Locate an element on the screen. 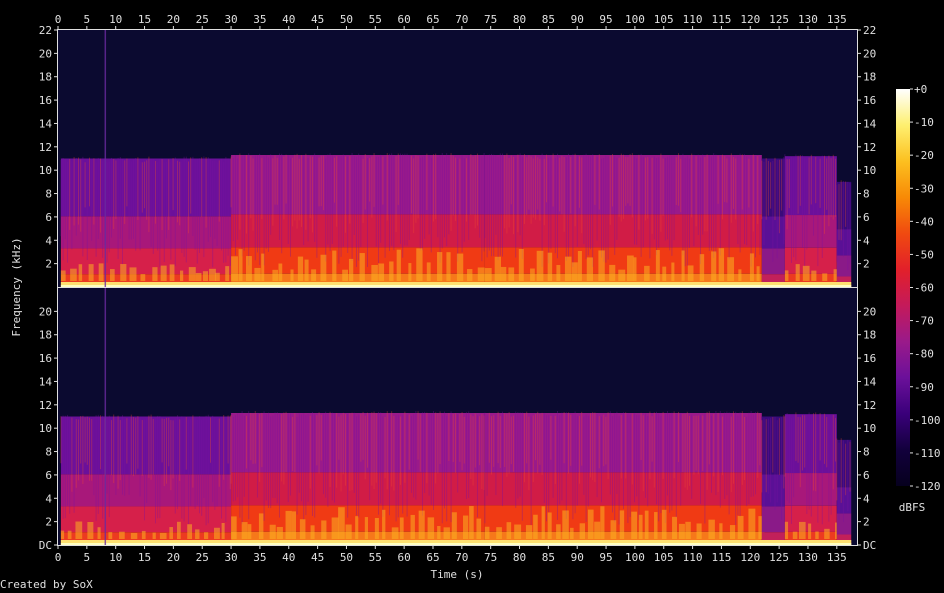 The width and height of the screenshot is (944, 593). y-tick-label-right: 12 is located at coordinates (869, 405).